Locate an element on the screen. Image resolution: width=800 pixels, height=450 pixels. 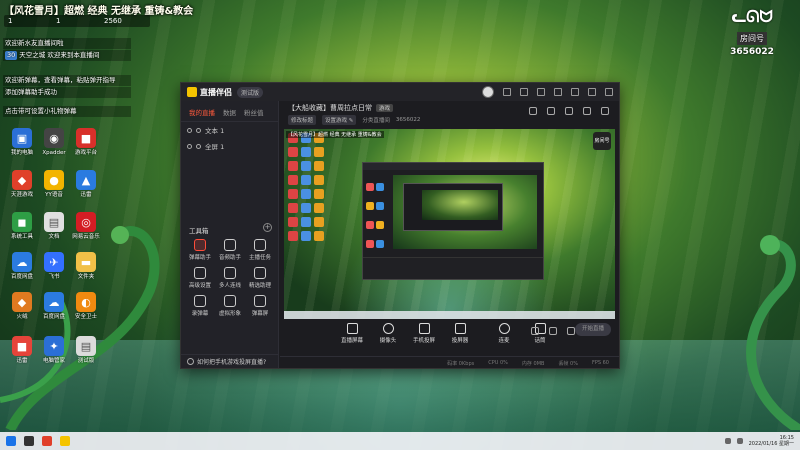
desktop-icon-label: 网易云音乐 is located at coordinates (86, 237).